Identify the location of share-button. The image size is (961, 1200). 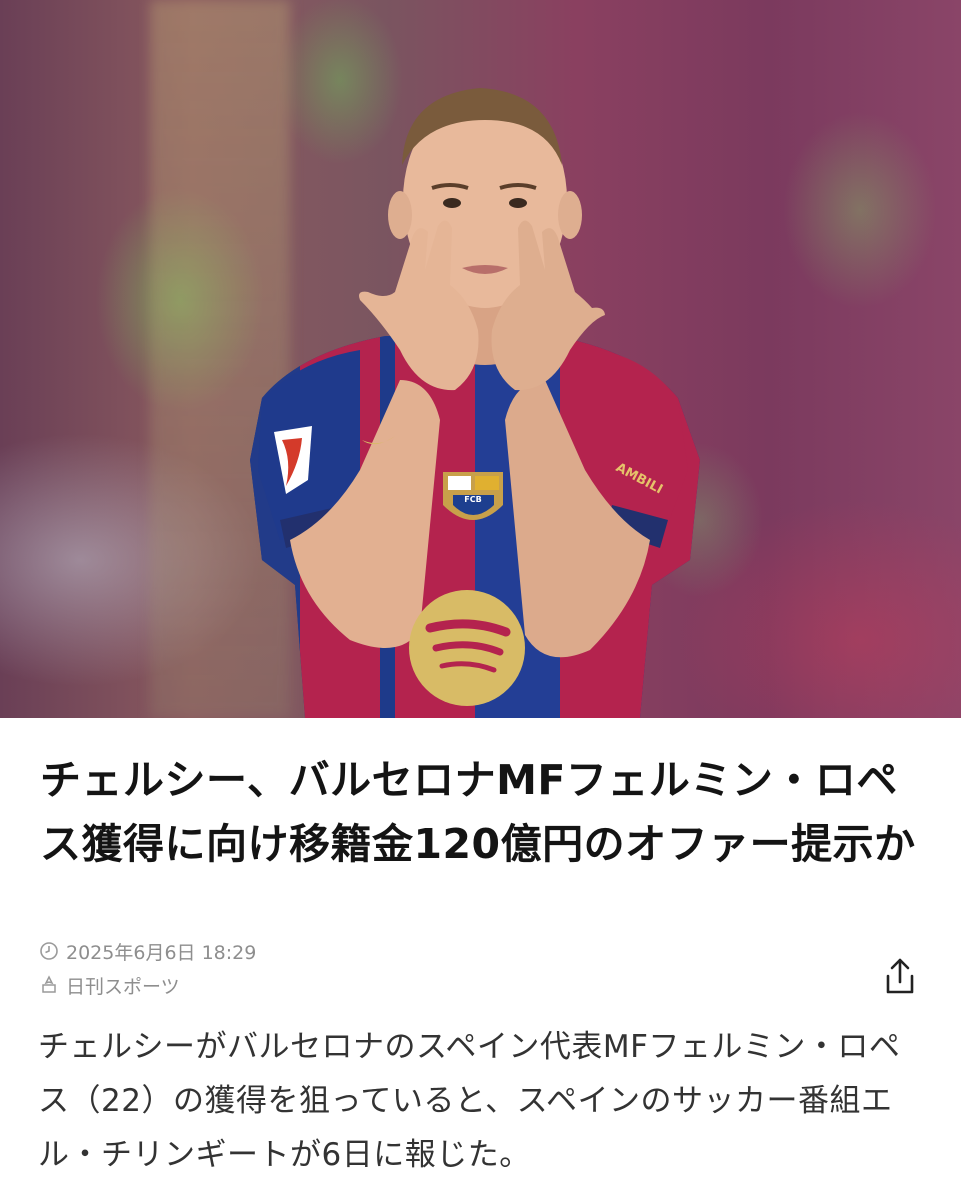
(900, 976).